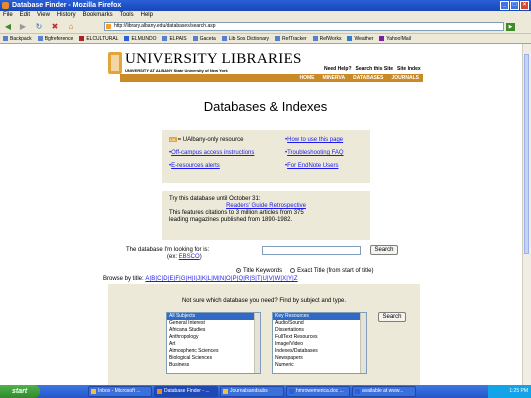  Describe the element at coordinates (510, 27) in the screenshot. I see `go-button: ▶` at that location.